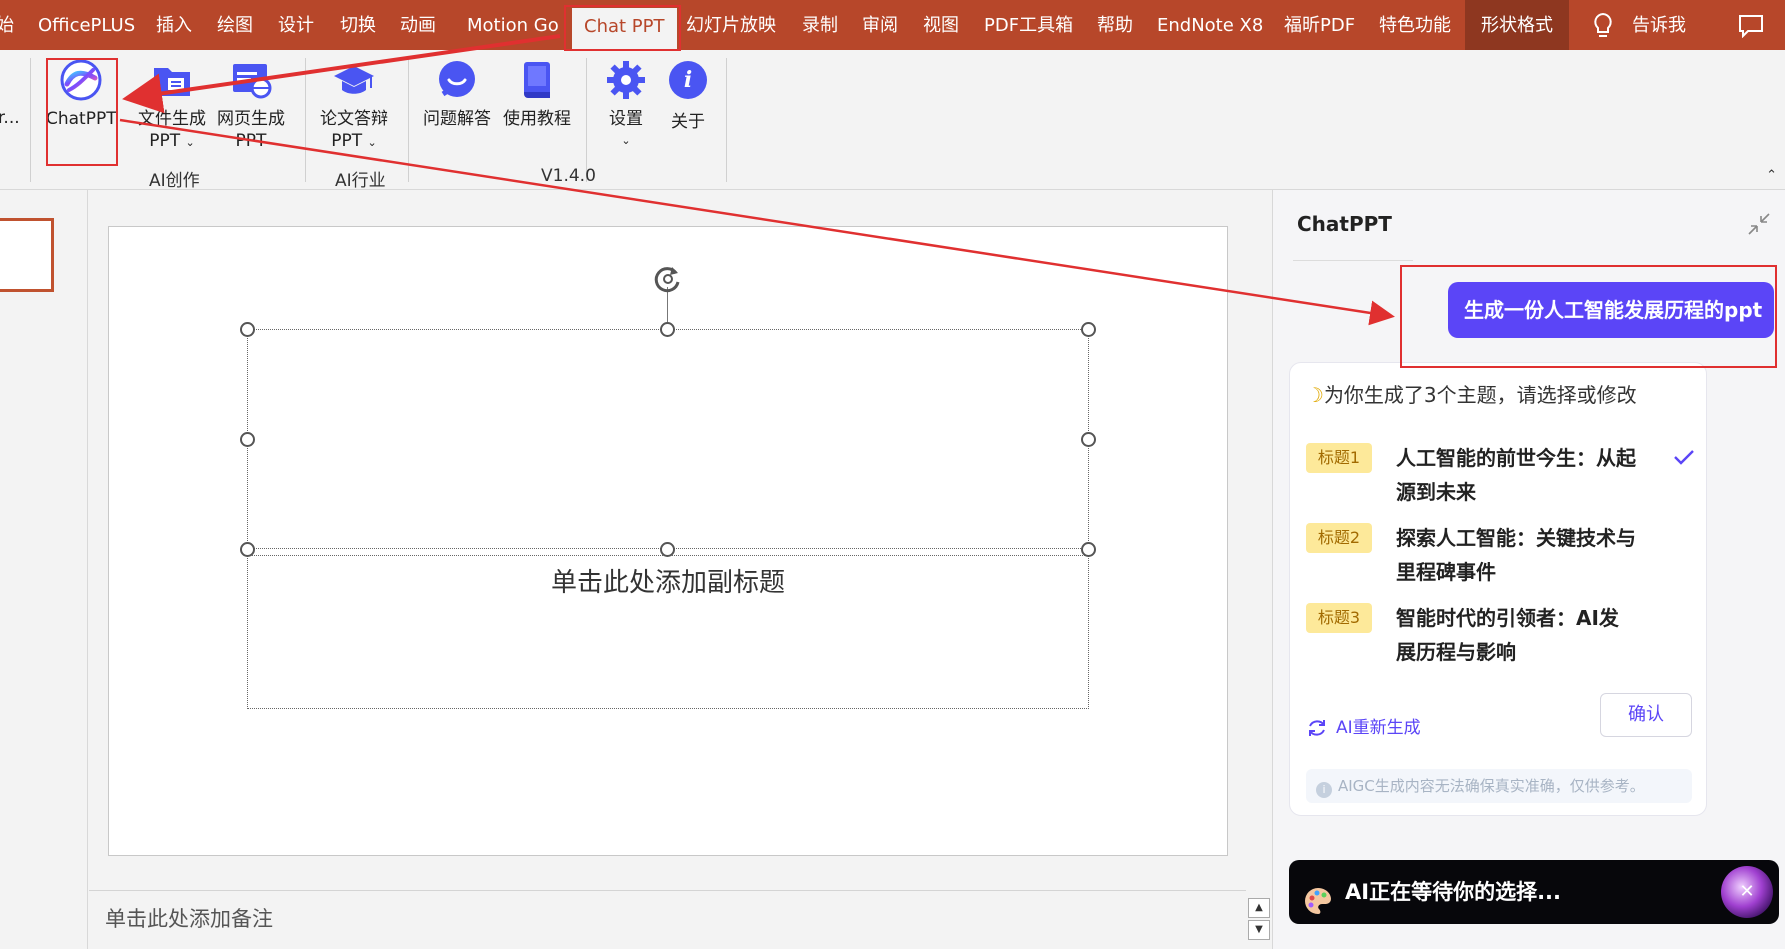  I want to click on tab-officeplus: OfficePLUS, so click(86, 25).